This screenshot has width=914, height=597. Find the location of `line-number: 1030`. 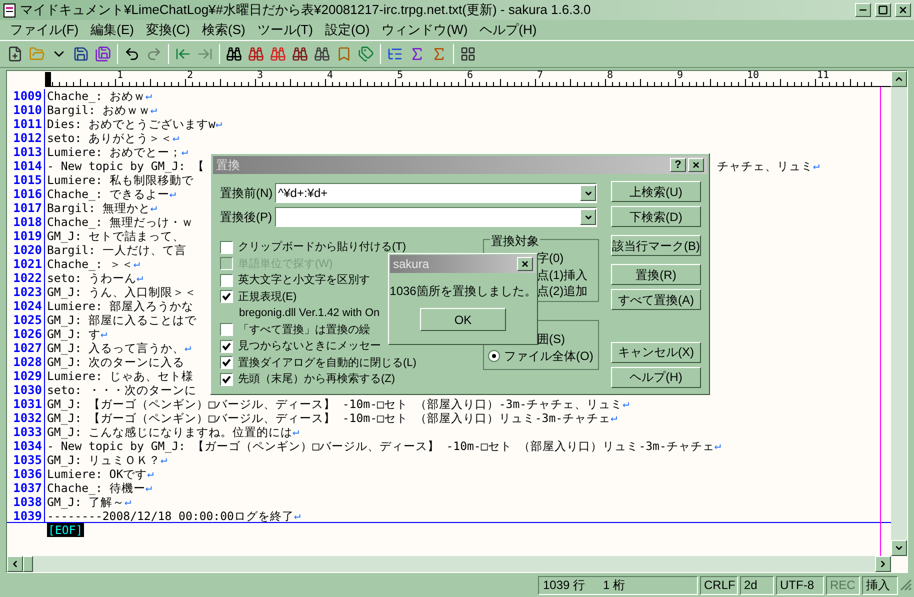

line-number: 1030 is located at coordinates (26, 390).